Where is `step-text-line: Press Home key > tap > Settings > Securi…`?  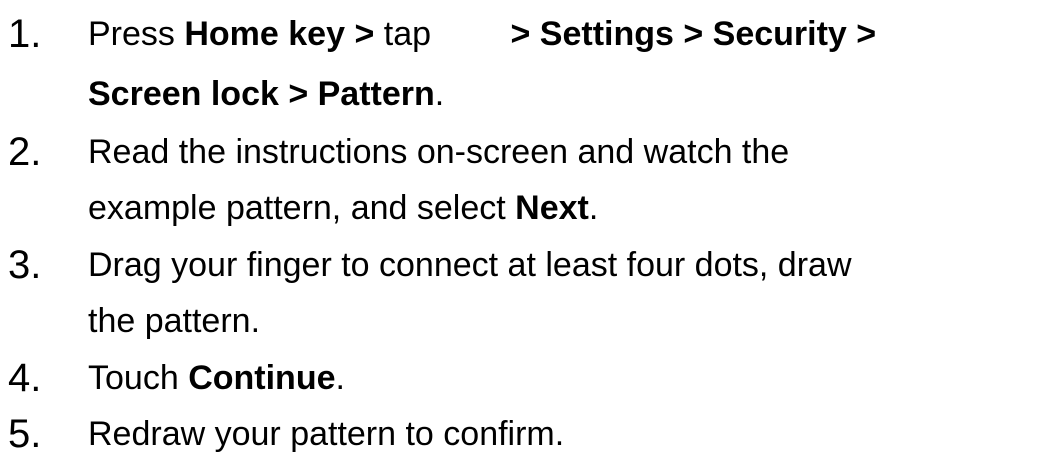 step-text-line: Press Home key > tap > Settings > Securi… is located at coordinates (482, 34).